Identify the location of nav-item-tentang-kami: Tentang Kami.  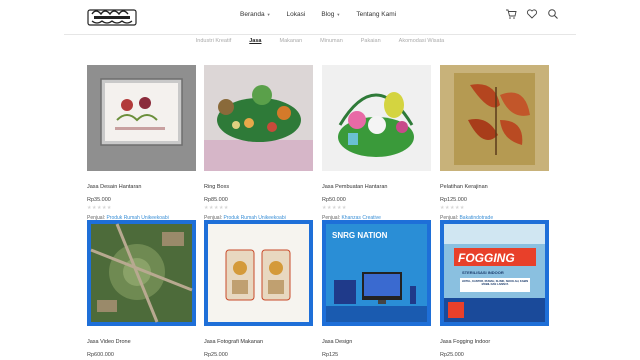
(376, 14).